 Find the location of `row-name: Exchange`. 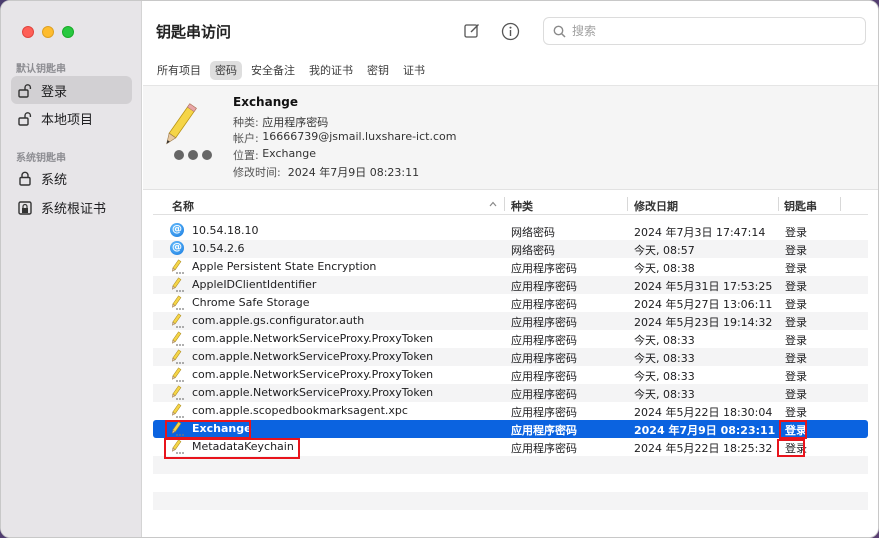

row-name: Exchange is located at coordinates (222, 428).